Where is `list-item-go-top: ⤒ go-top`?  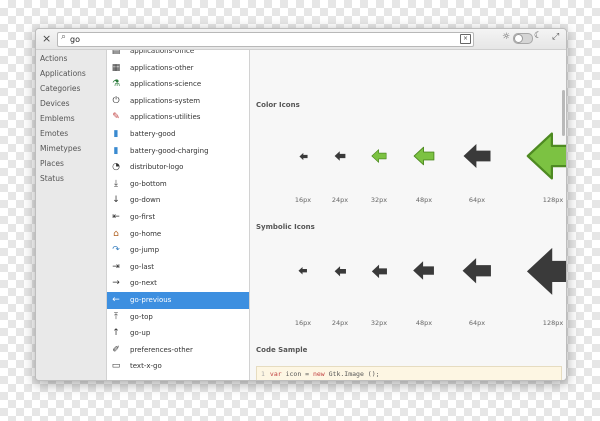
list-item-go-top: ⤒ go-top is located at coordinates (178, 317).